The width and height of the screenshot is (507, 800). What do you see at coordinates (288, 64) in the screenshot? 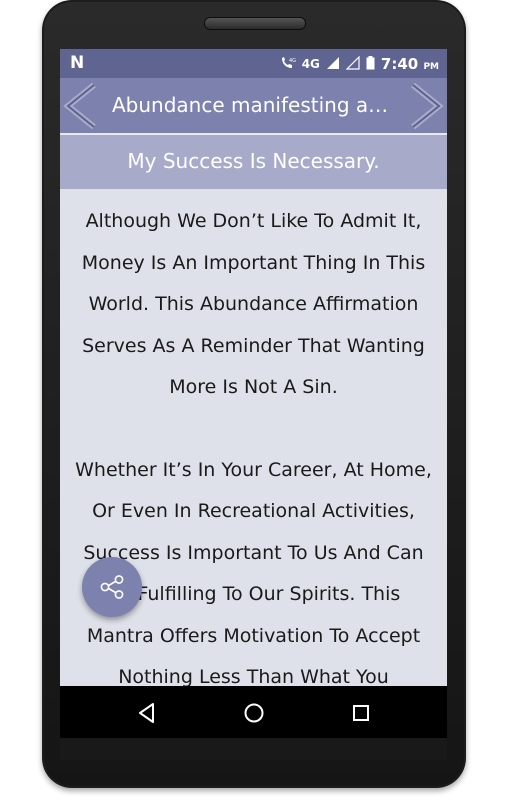
I see `call-4g-icon: 4G` at bounding box center [288, 64].